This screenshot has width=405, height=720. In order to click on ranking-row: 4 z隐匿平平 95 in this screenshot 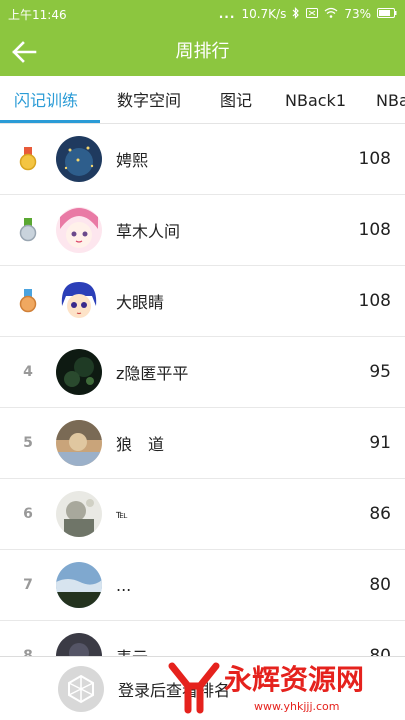, I will do `click(202, 372)`.